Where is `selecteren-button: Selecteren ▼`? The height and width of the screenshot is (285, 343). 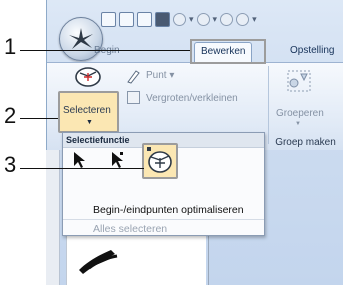
selecteren-button: Selecteren ▼ is located at coordinates (88, 112).